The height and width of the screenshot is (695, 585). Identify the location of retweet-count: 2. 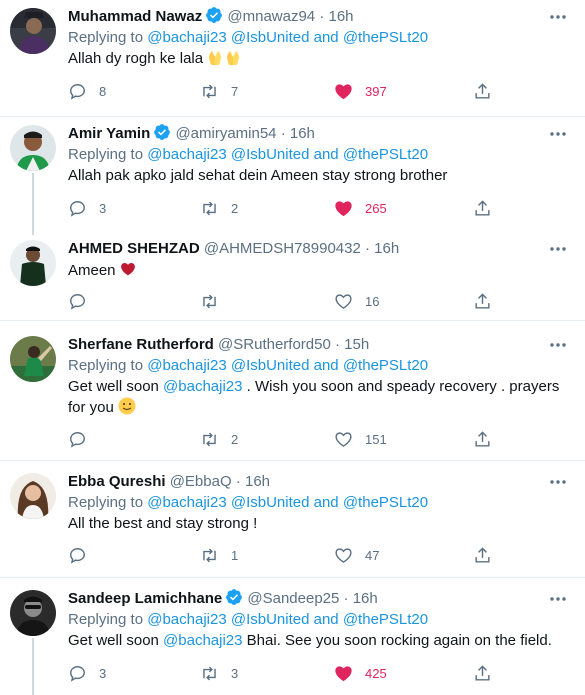
(235, 208).